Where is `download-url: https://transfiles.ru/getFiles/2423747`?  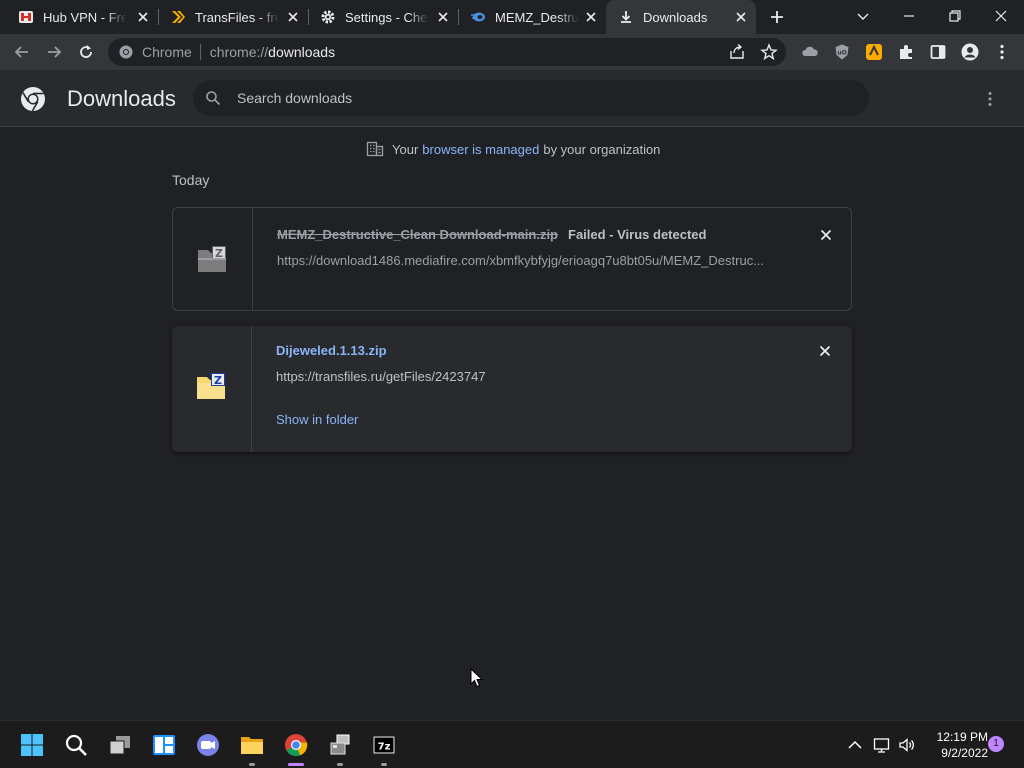
download-url: https://transfiles.ru/getFiles/2423747 is located at coordinates (381, 376).